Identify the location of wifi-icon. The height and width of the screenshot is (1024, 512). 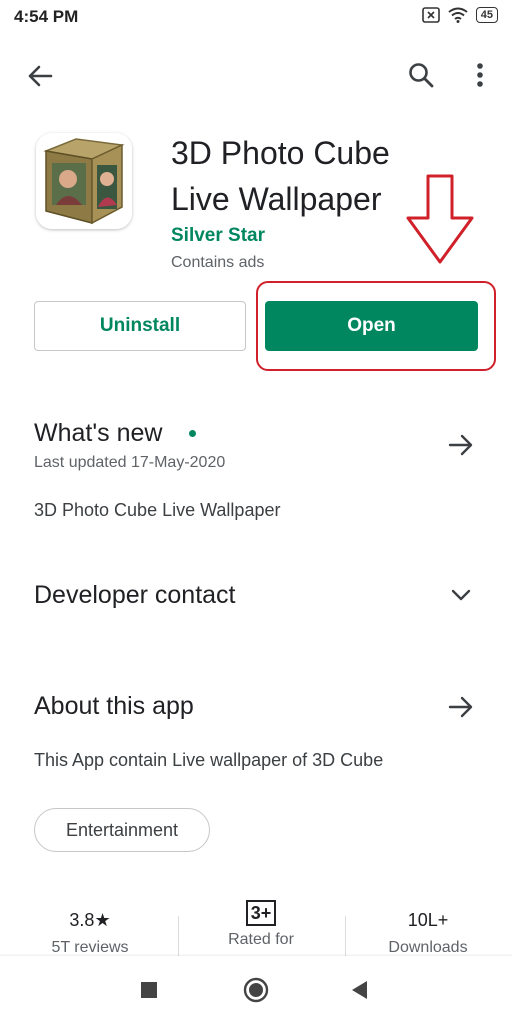
(458, 15).